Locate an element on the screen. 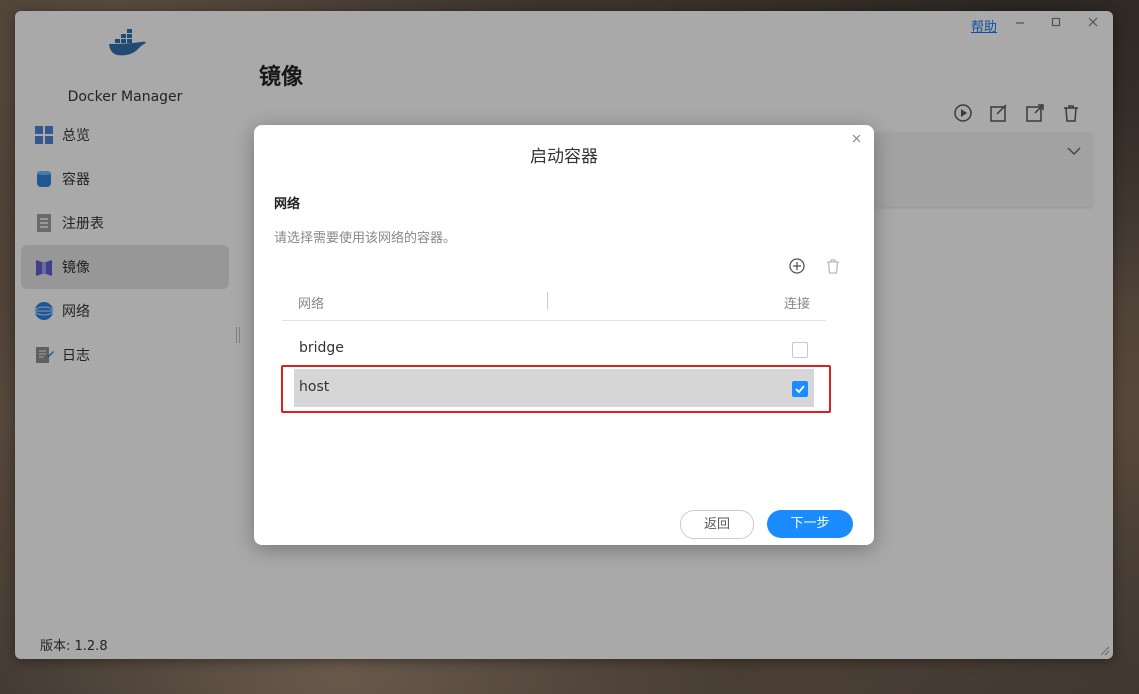 The image size is (1139, 694). table-row-bridge: bridge is located at coordinates (554, 349).